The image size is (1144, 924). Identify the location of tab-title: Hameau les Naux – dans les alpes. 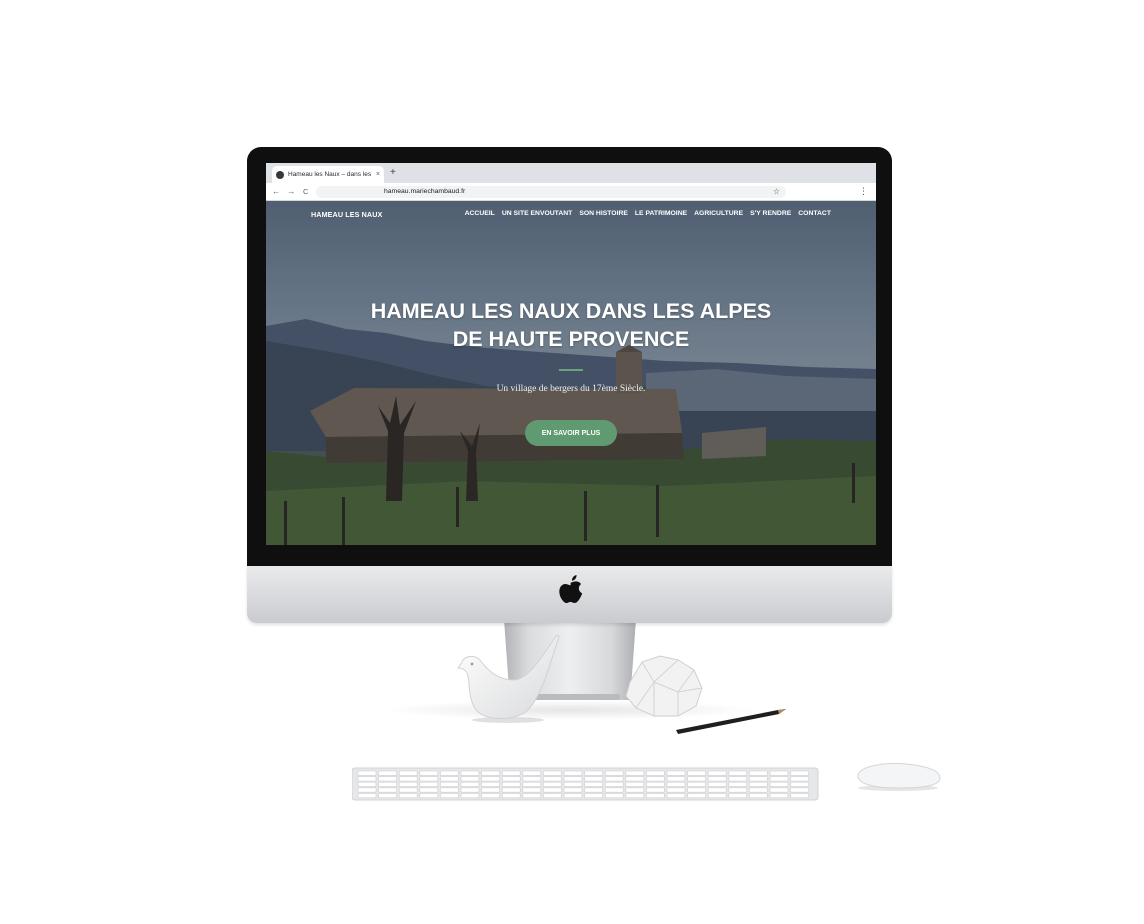
(330, 174).